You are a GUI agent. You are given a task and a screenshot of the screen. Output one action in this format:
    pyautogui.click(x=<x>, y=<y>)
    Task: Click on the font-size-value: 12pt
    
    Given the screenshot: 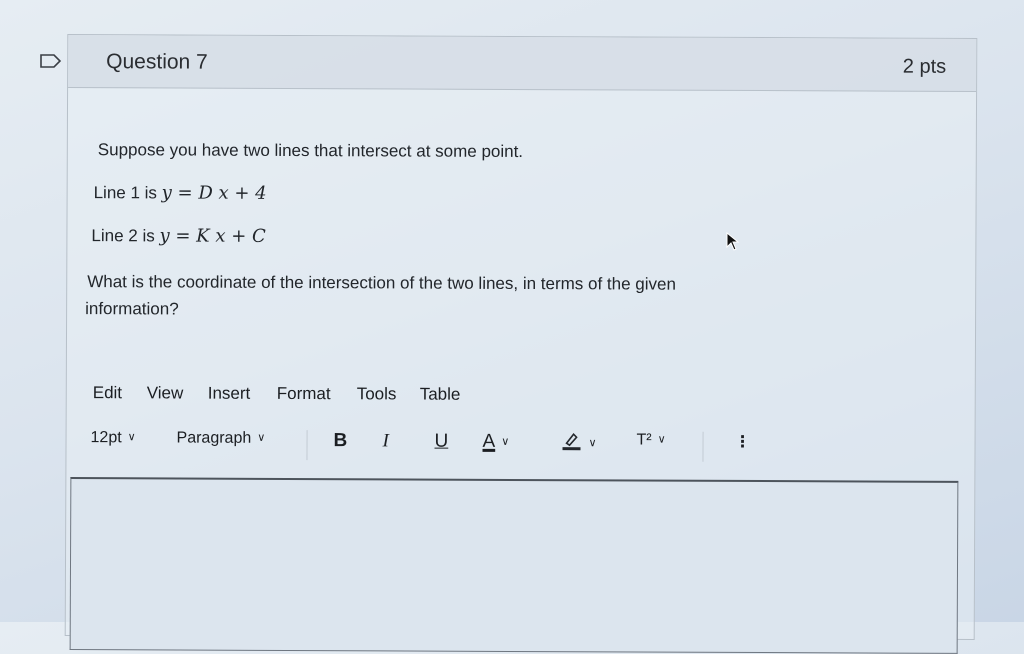 What is the action you would take?
    pyautogui.click(x=106, y=438)
    